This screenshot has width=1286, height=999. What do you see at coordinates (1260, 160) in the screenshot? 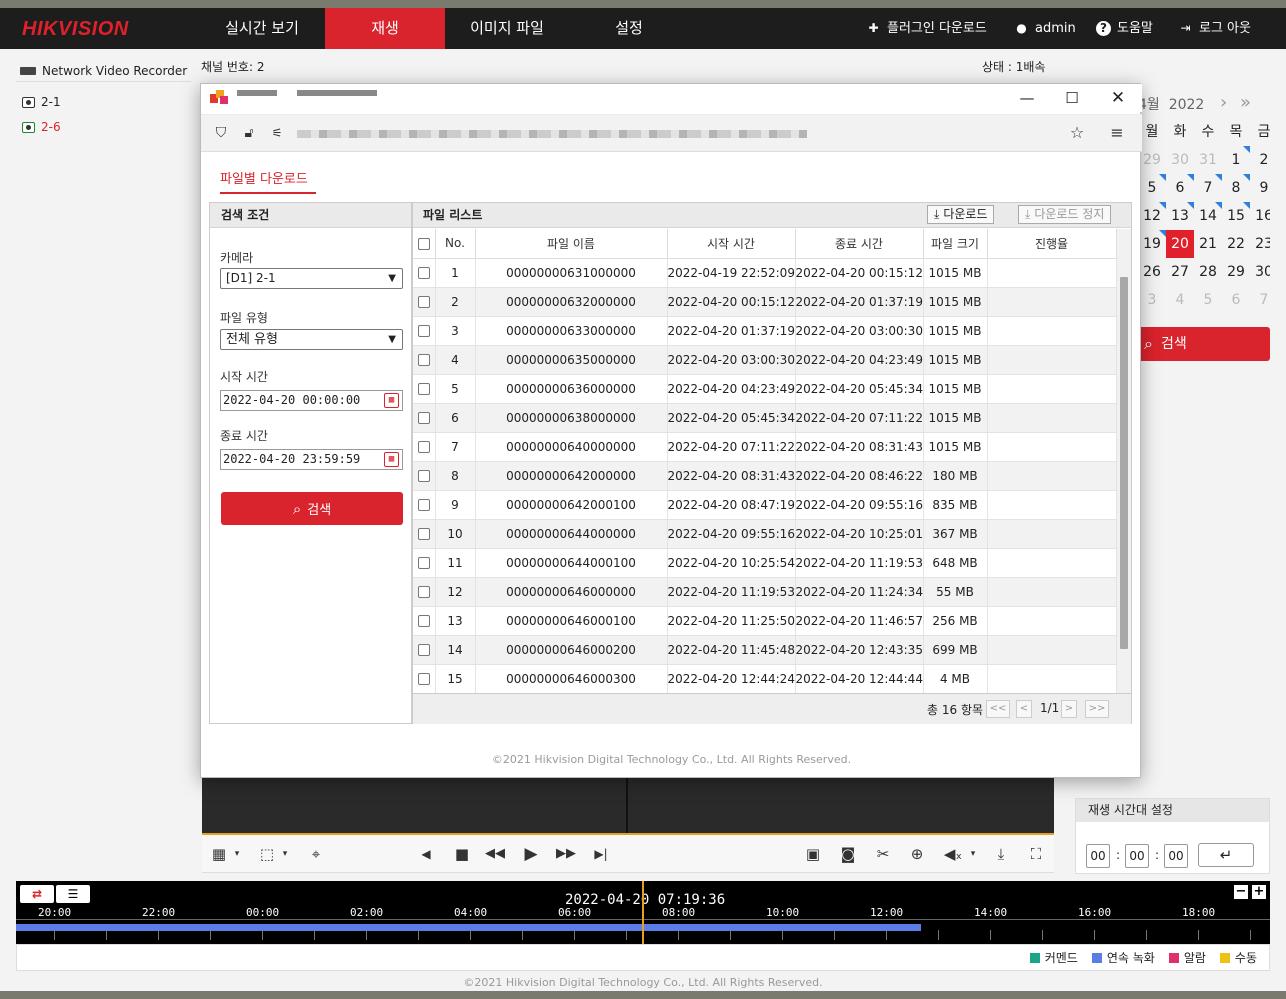
I see `calendar-day: 2` at bounding box center [1260, 160].